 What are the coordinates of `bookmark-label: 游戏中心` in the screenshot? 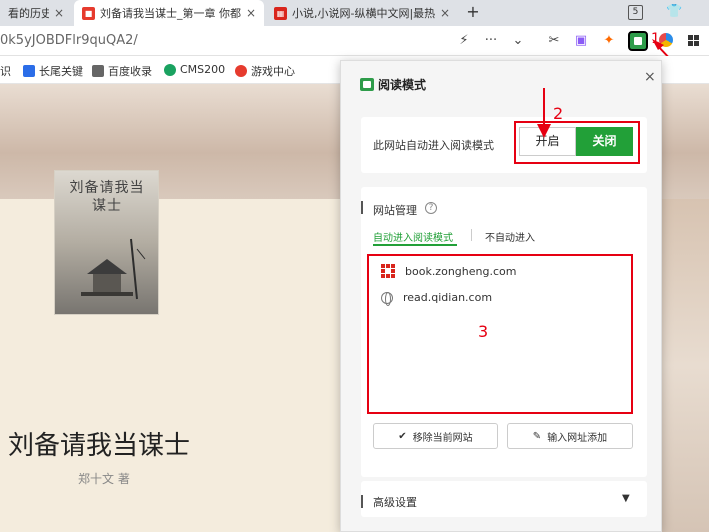 It's located at (273, 71).